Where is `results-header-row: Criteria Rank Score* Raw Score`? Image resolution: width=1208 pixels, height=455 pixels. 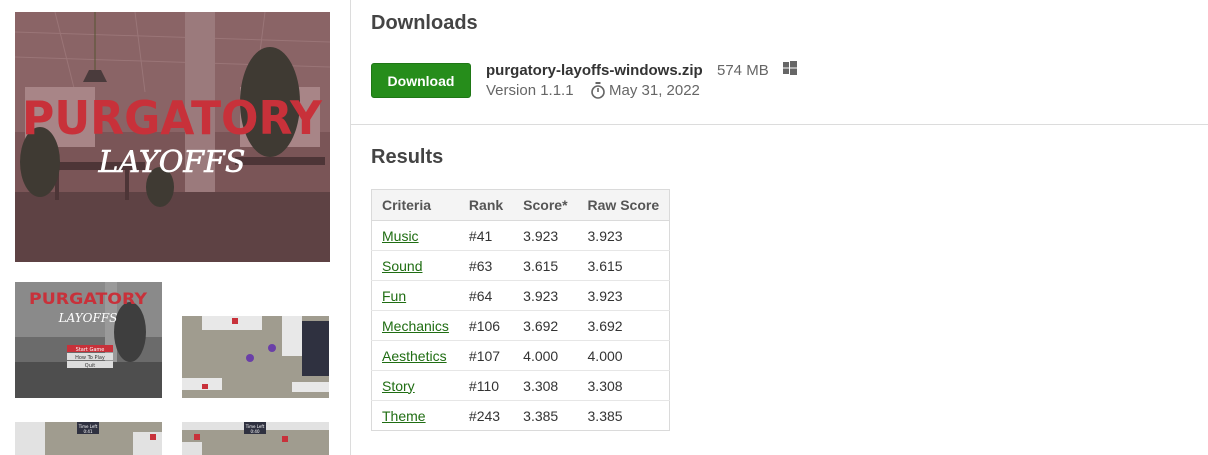
results-header-row: Criteria Rank Score* Raw Score is located at coordinates (520, 205).